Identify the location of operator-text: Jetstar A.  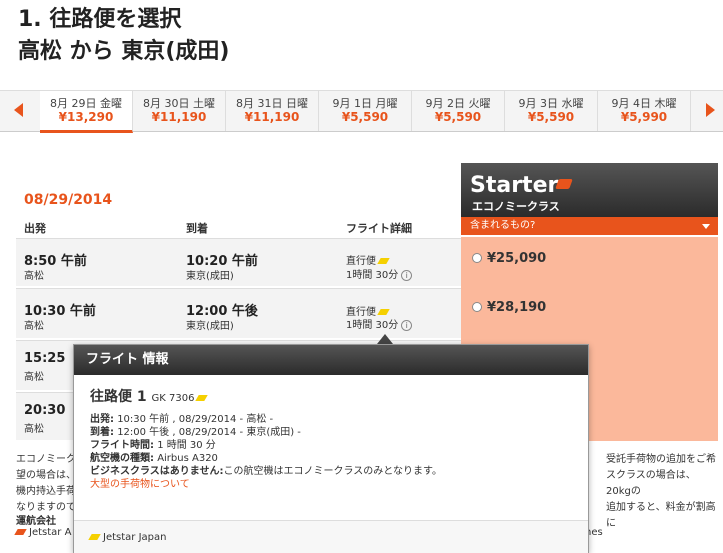
(50, 532).